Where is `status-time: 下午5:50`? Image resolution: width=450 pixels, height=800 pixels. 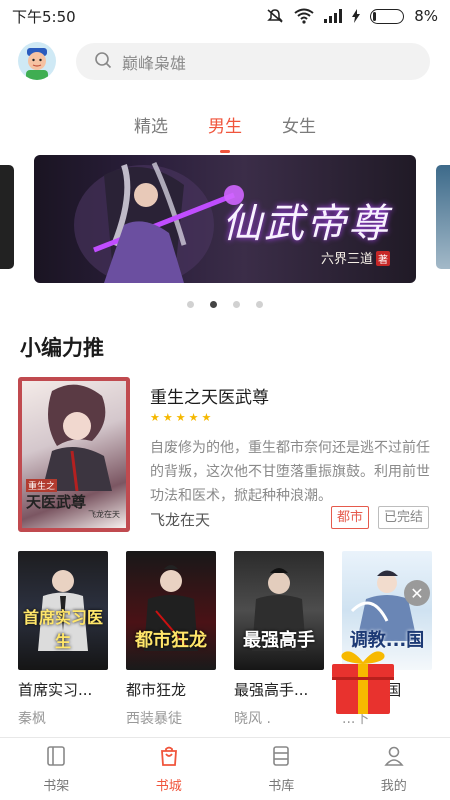 status-time: 下午5:50 is located at coordinates (44, 16).